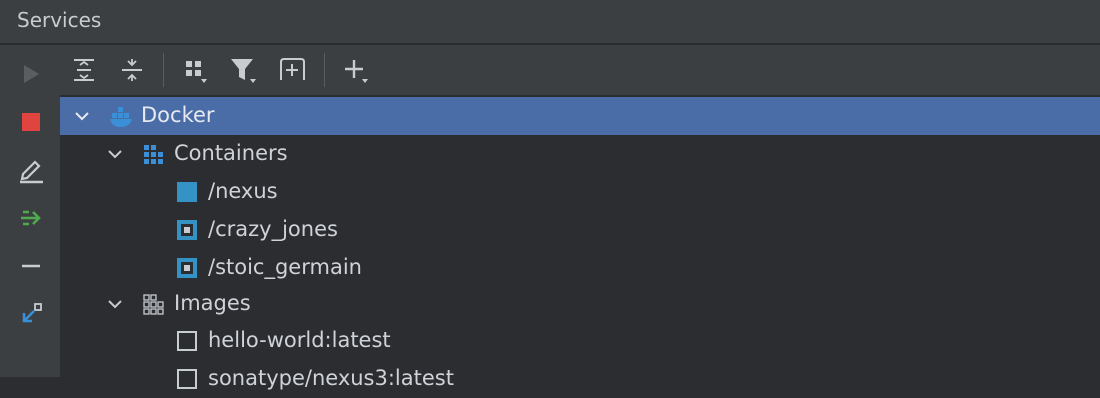 This screenshot has width=1100, height=398. Describe the element at coordinates (580, 304) in the screenshot. I see `tree-node-images: Images` at that location.